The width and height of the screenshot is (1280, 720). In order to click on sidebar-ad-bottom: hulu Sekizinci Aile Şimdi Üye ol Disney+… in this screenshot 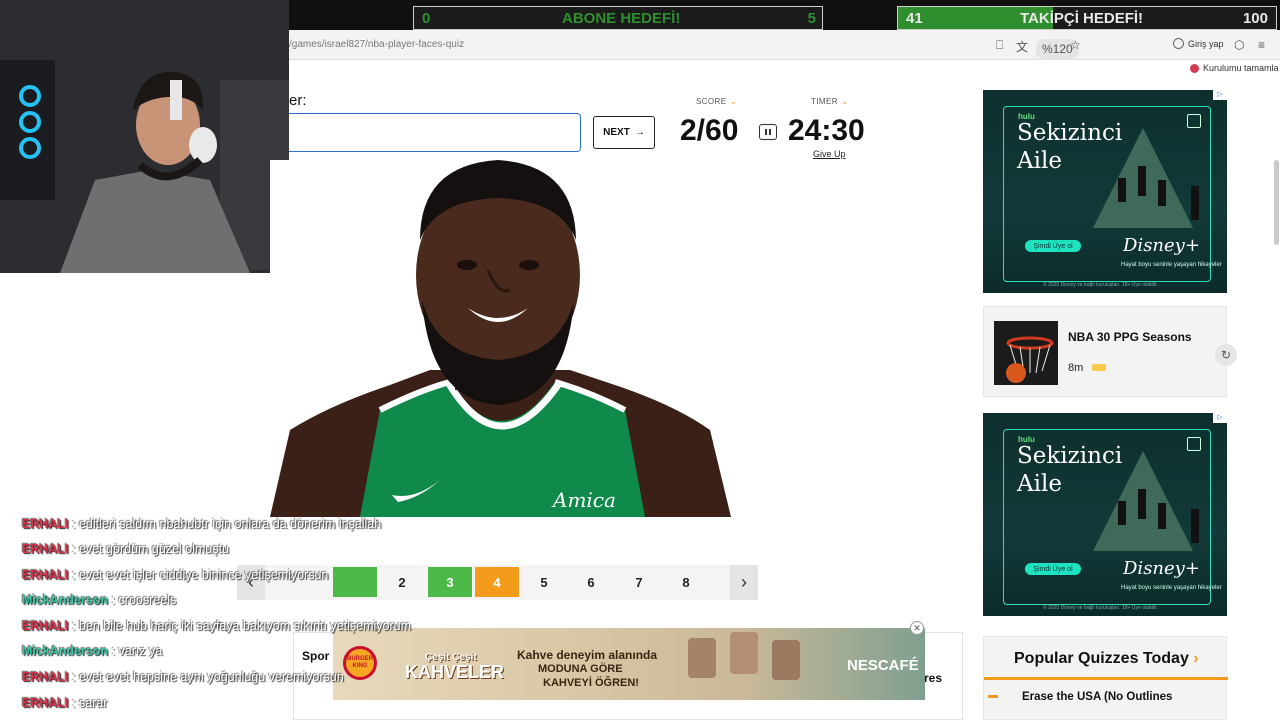, I will do `click(1105, 514)`.